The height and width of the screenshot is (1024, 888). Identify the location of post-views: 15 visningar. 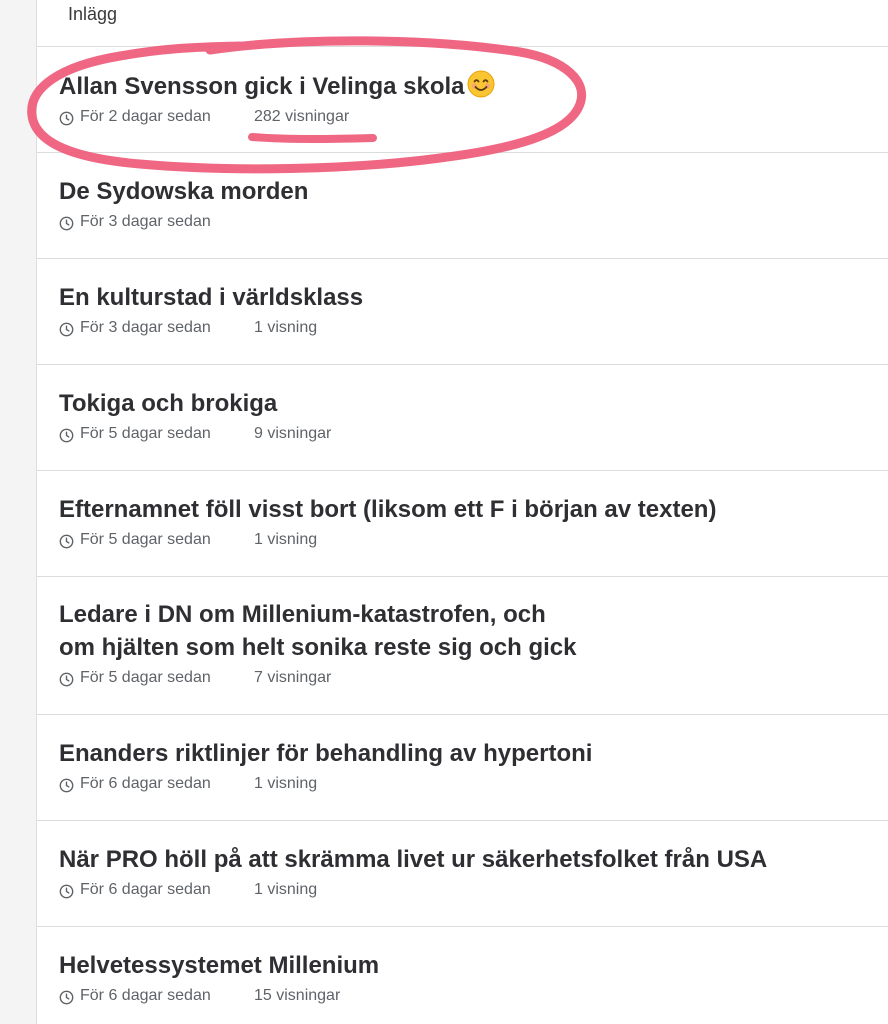
(297, 995).